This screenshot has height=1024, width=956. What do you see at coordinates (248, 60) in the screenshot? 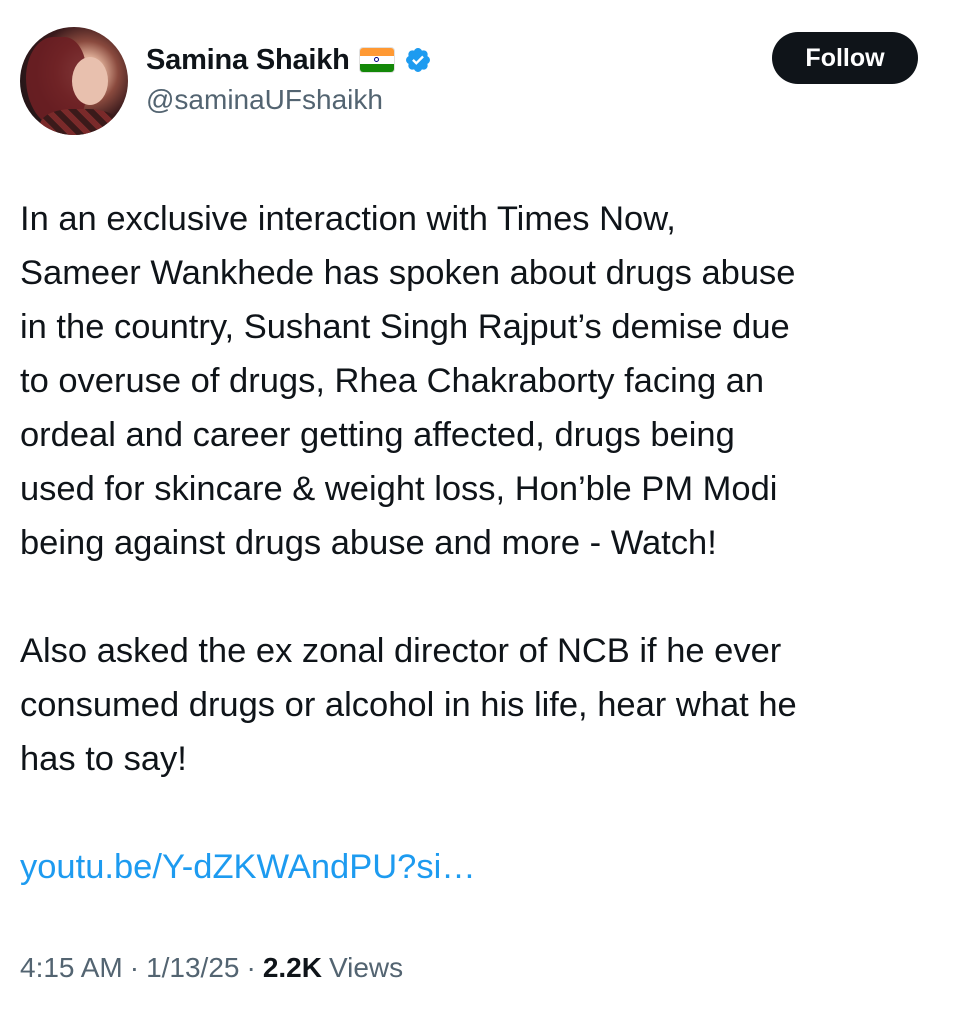
I see `display-name: Samina Shaikh` at bounding box center [248, 60].